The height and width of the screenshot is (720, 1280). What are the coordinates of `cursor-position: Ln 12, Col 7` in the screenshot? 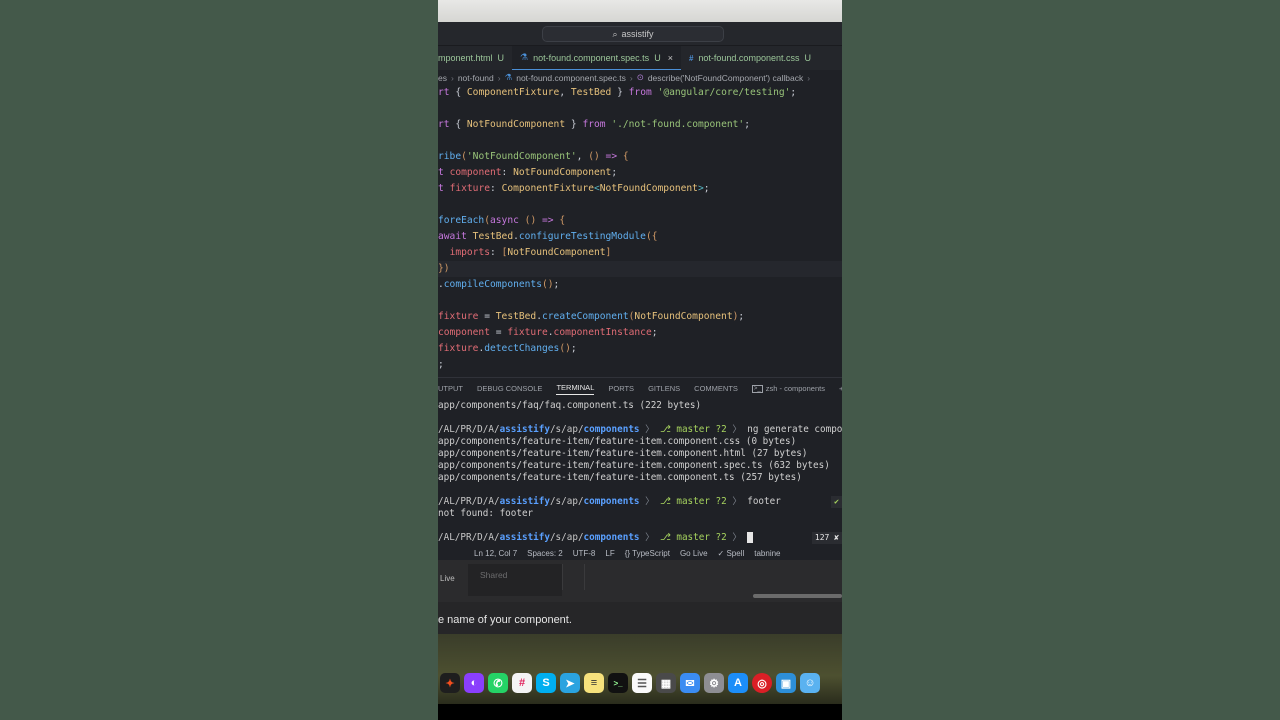 It's located at (495, 553).